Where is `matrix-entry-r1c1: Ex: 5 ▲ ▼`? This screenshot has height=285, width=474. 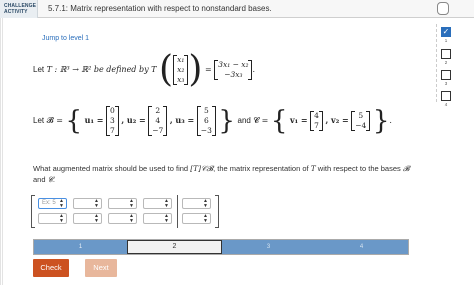 matrix-entry-r1c1: Ex: 5 ▲ ▼ is located at coordinates (52, 203).